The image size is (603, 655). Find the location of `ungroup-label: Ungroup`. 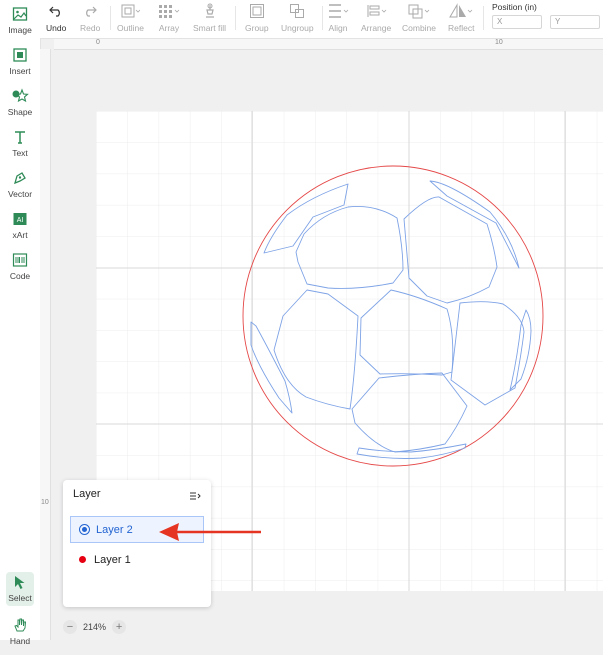

ungroup-label: Ungroup is located at coordinates (297, 28).